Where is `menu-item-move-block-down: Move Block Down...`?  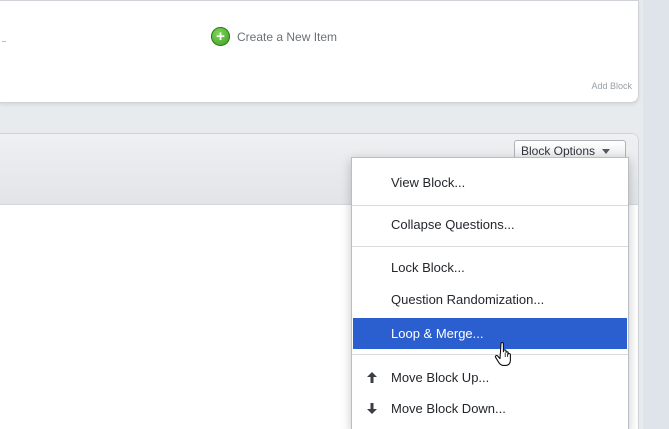 menu-item-move-block-down: Move Block Down... is located at coordinates (490, 408).